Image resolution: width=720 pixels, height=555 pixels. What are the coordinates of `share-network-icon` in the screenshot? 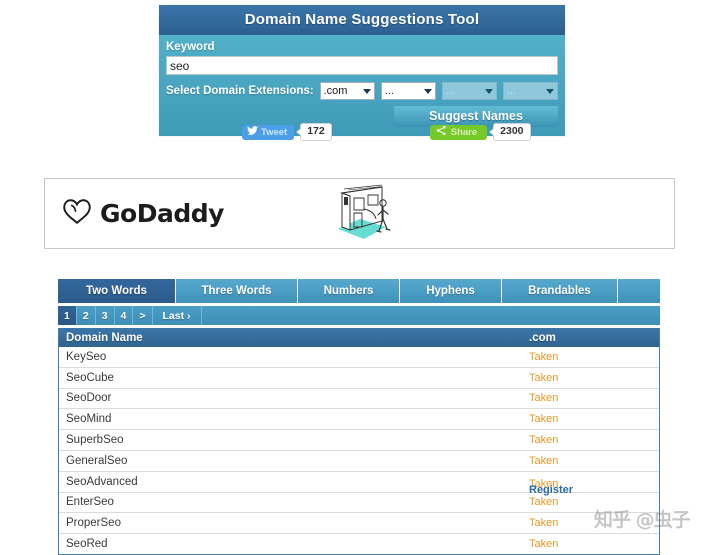 It's located at (441, 132).